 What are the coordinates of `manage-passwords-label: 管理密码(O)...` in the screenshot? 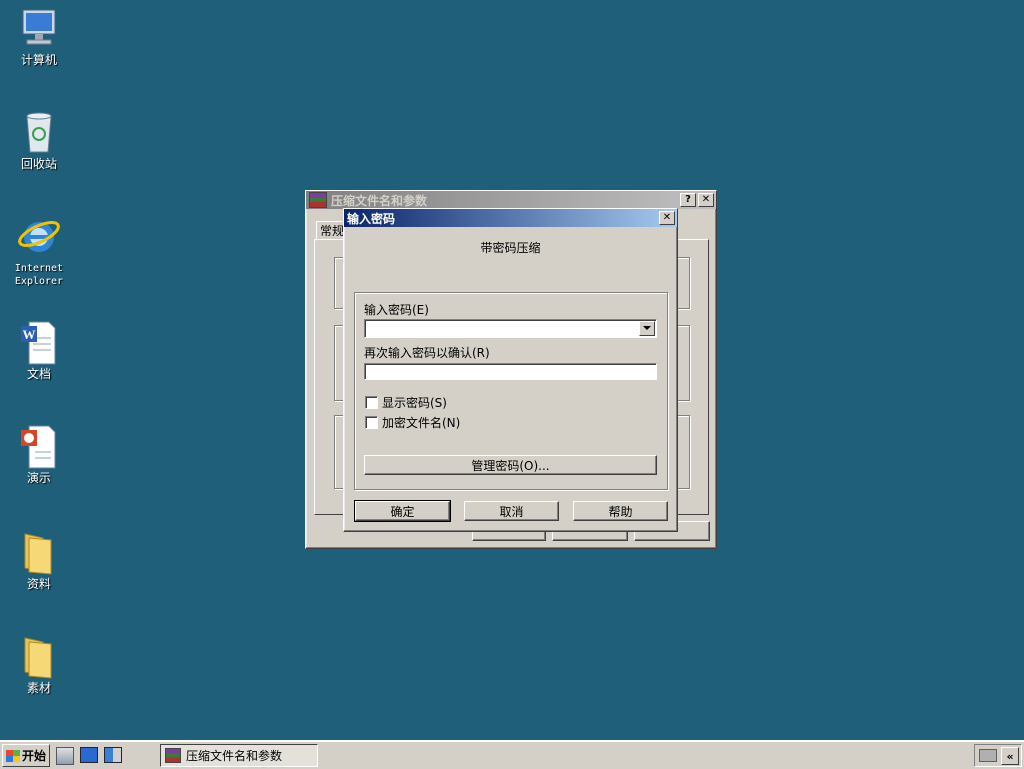 It's located at (510, 465).